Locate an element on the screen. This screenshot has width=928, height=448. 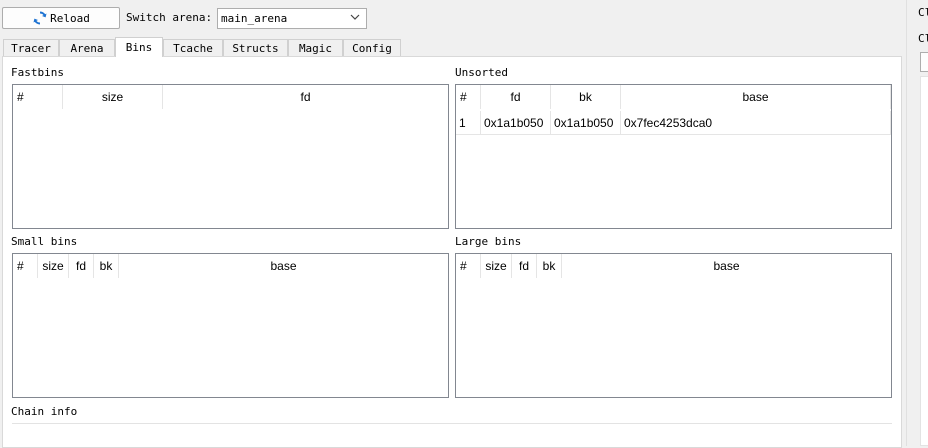
tab-config: Config is located at coordinates (372, 48).